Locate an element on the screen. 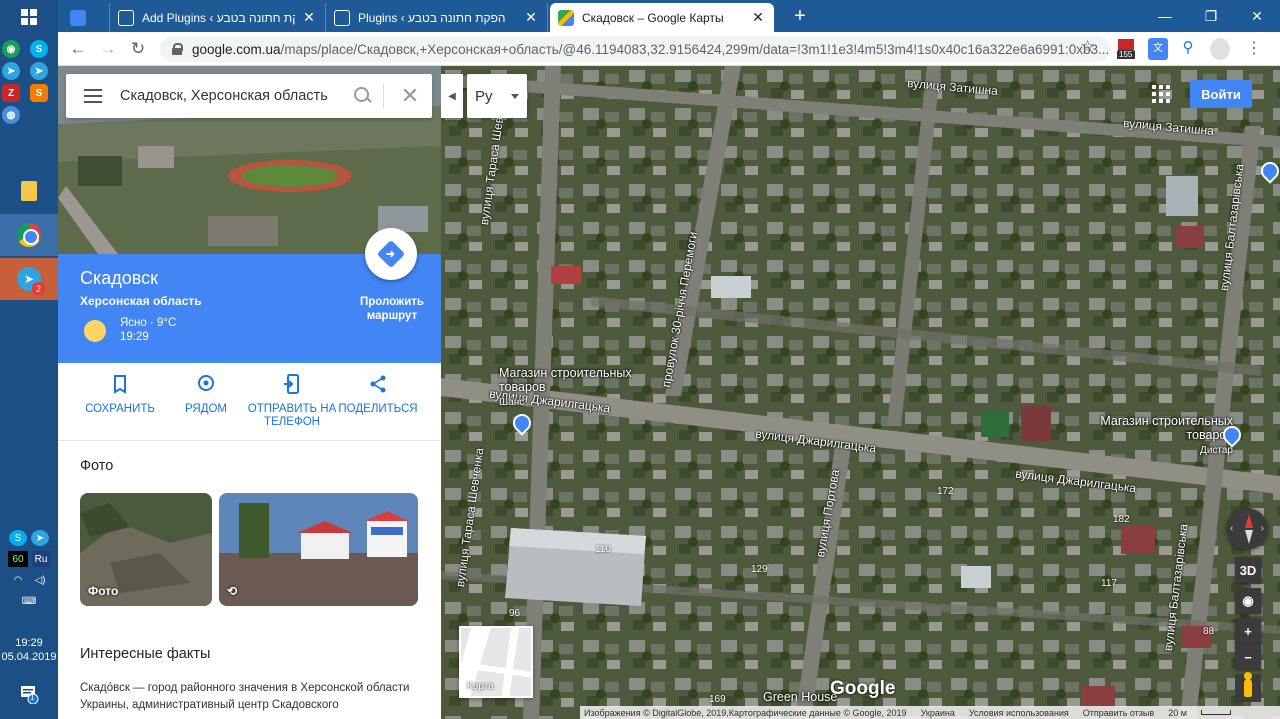 The height and width of the screenshot is (719, 1280). telegram-icon-2: ➤ is located at coordinates (39, 71).